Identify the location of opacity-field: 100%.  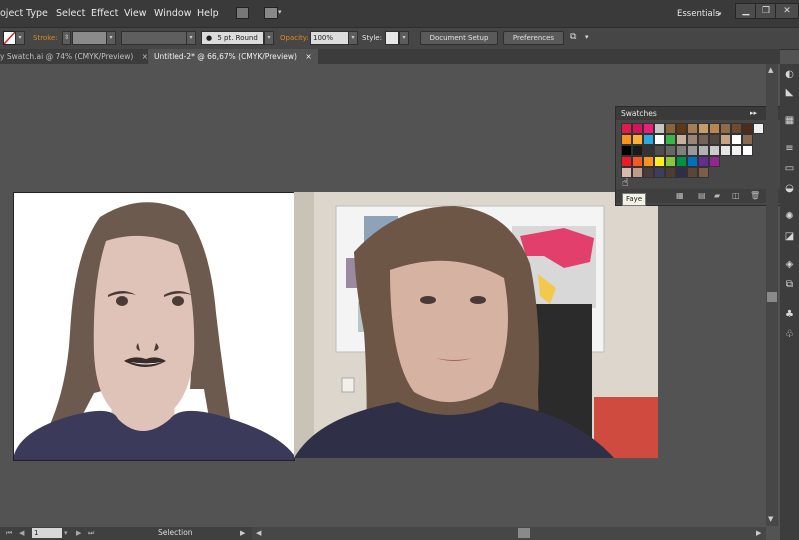
(329, 38).